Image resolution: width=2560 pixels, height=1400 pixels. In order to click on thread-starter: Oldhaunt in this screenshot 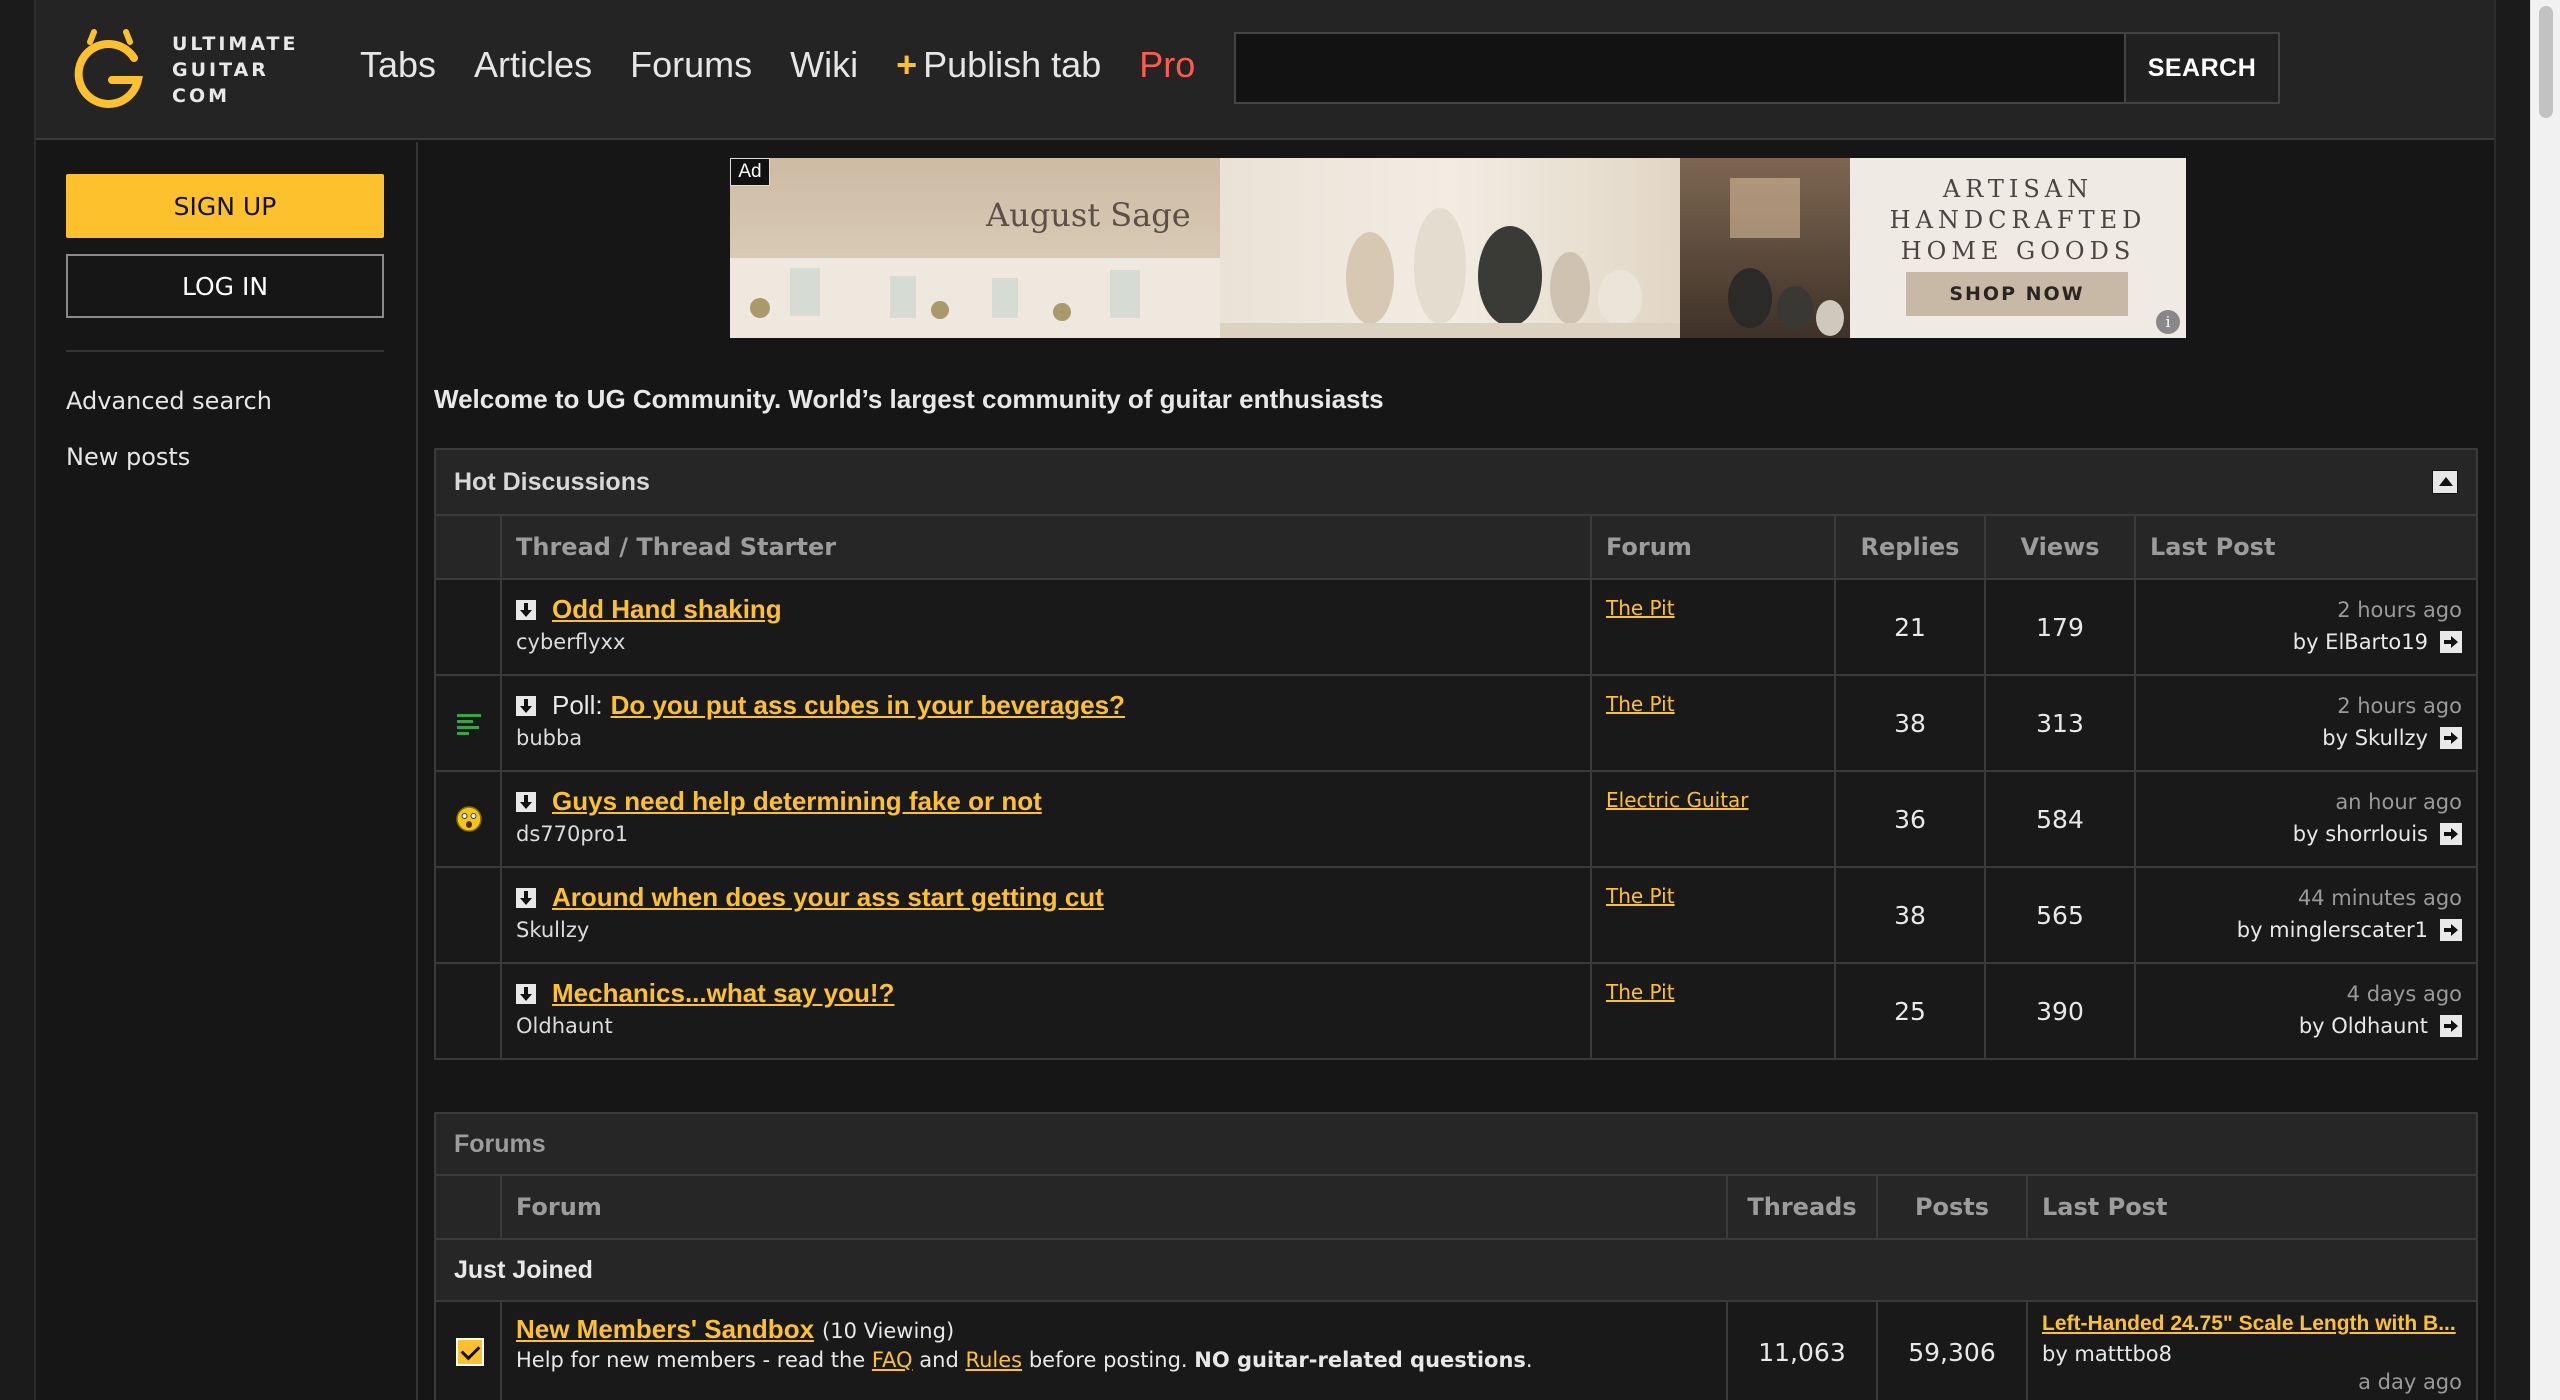, I will do `click(564, 1026)`.